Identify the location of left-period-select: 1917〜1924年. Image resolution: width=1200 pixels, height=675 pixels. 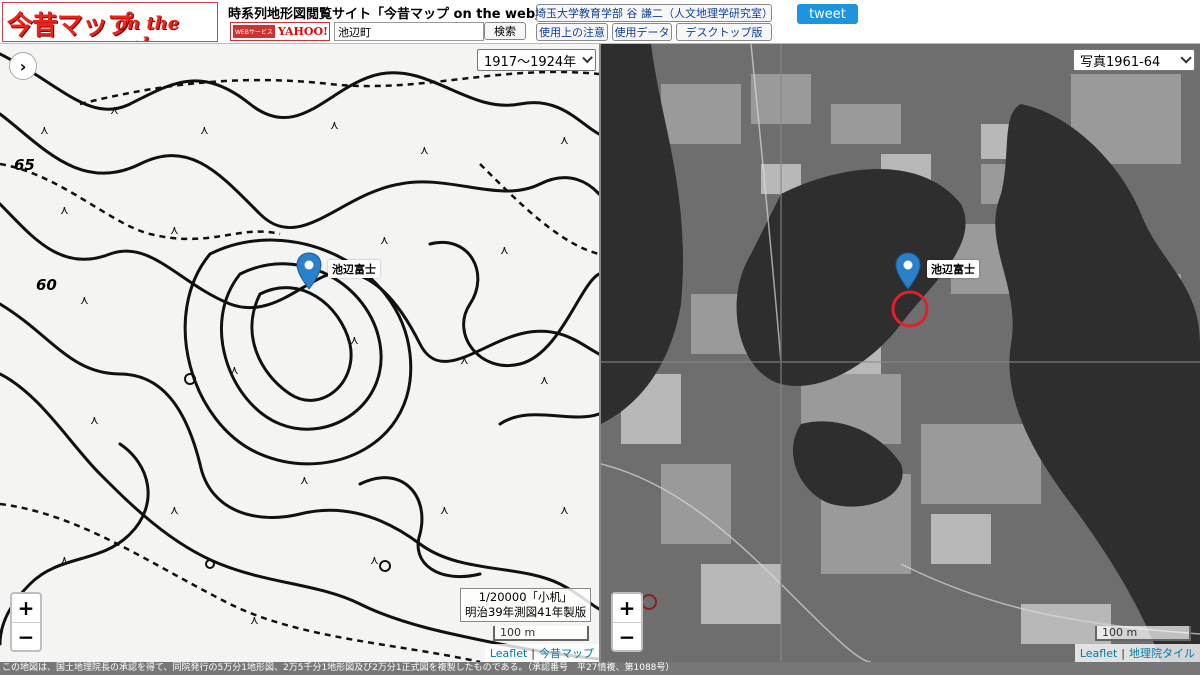
(536, 60).